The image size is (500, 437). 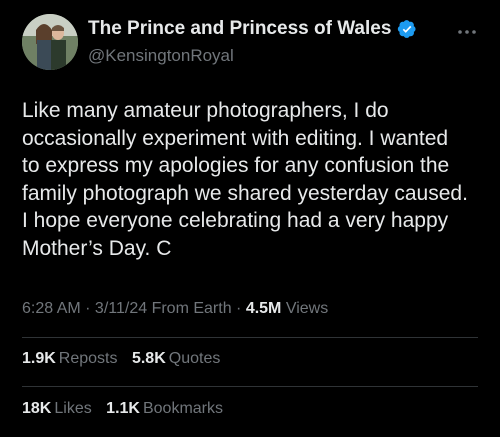 I want to click on reposts-count: 1.9K, so click(x=39, y=358).